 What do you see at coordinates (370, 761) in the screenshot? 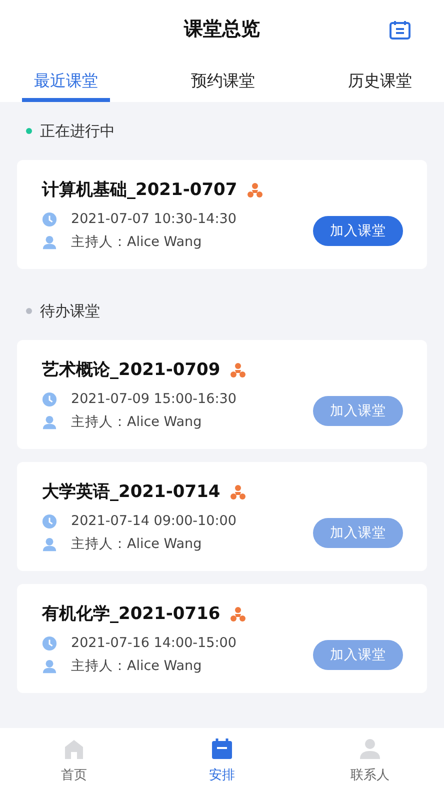
I see `nav-item: 联系人` at bounding box center [370, 761].